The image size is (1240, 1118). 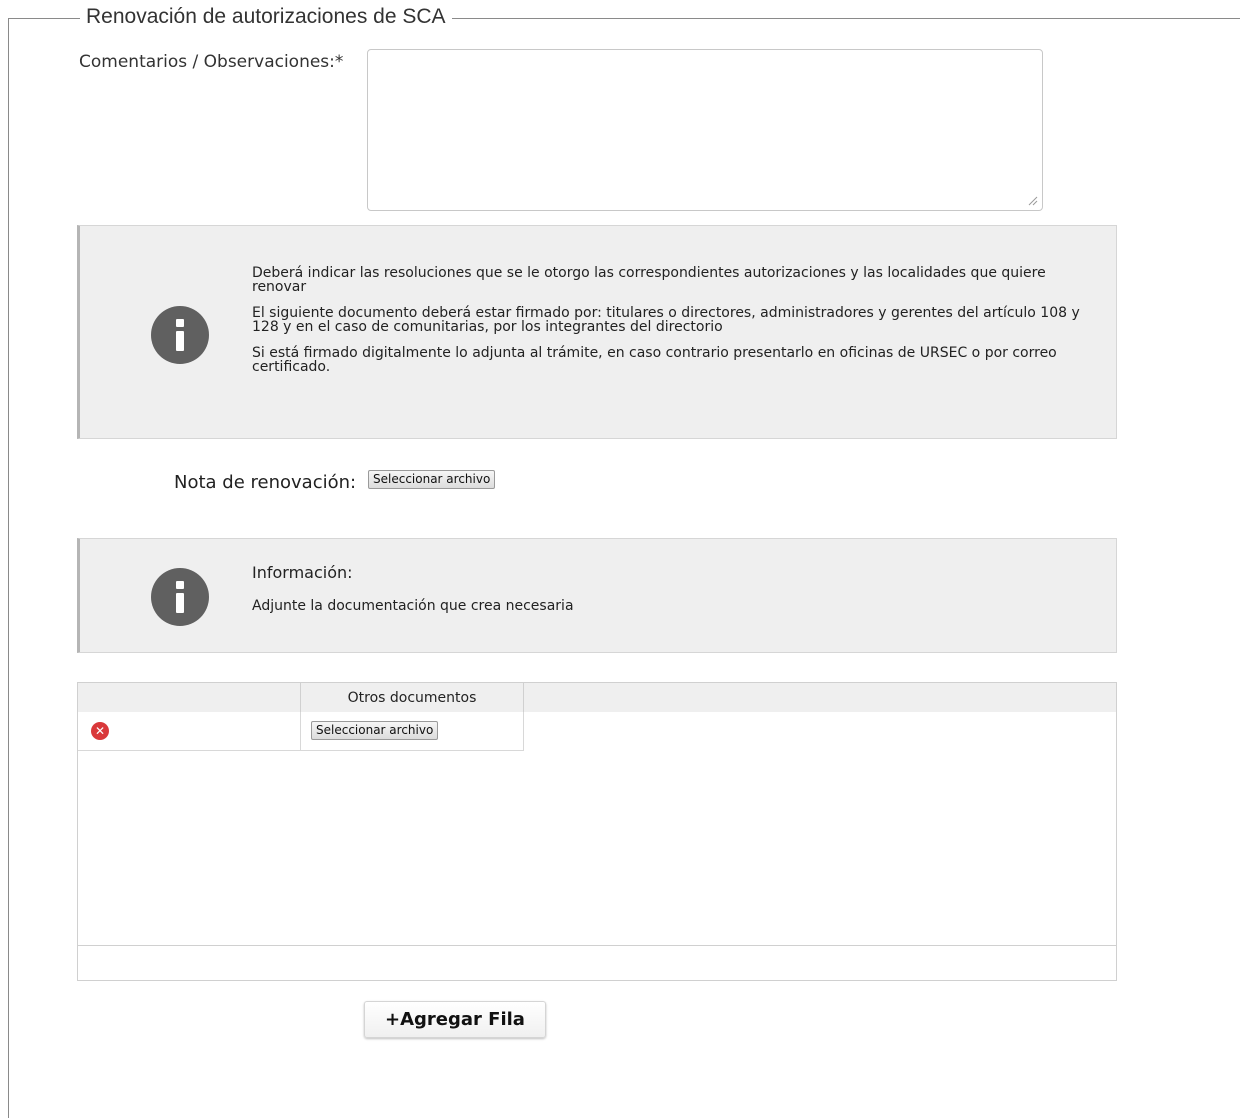 I want to click on table-row: ✕ Seleccionar archivo, so click(x=301, y=731).